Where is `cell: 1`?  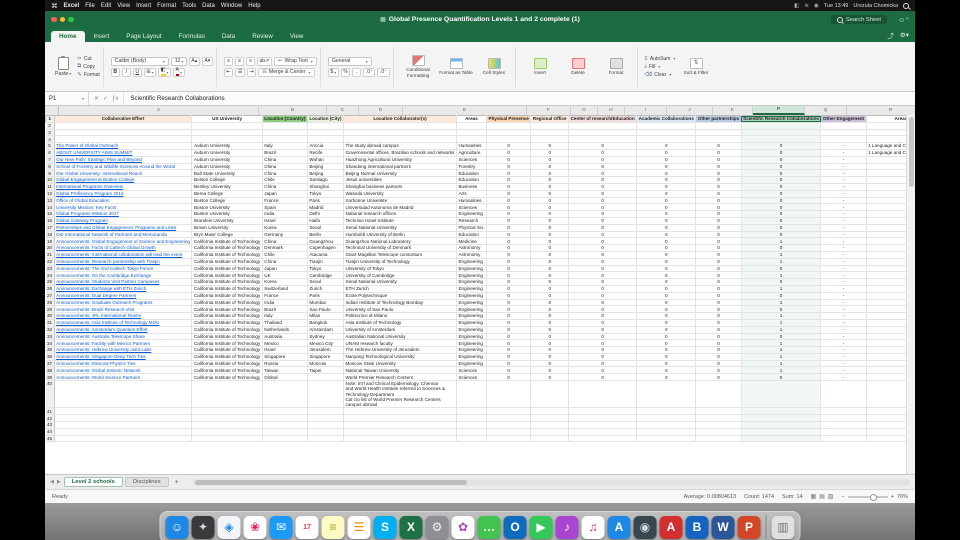 cell: 1 is located at coordinates (781, 303).